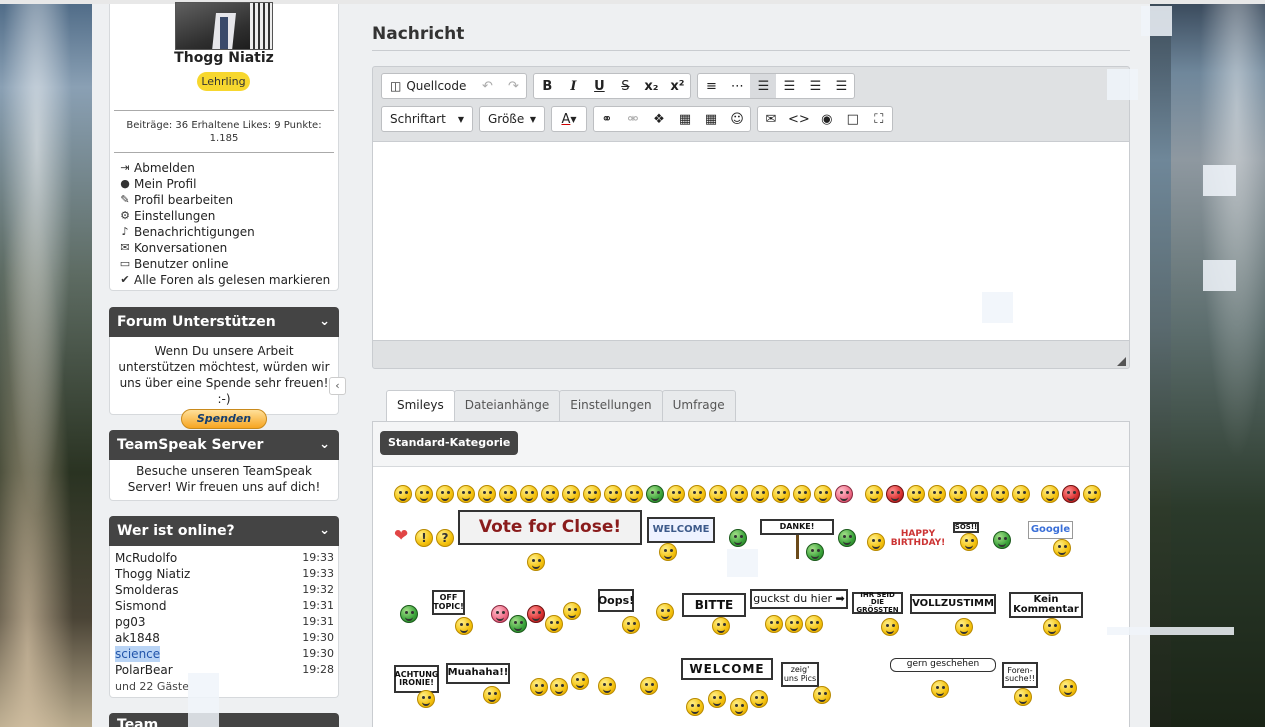 The width and height of the screenshot is (1265, 727). I want to click on avatar, so click(224, 26).